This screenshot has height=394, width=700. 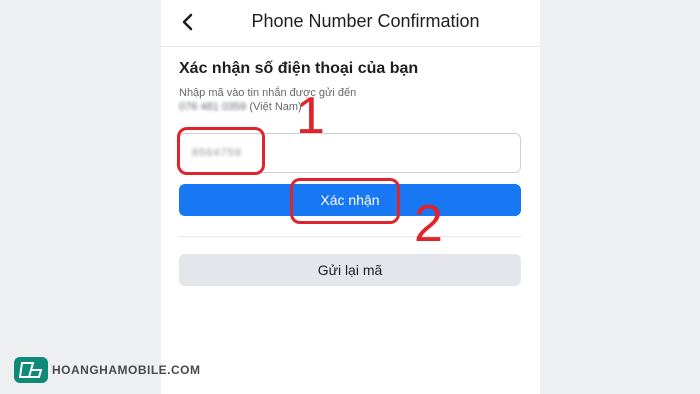 I want to click on back-button, so click(x=187, y=22).